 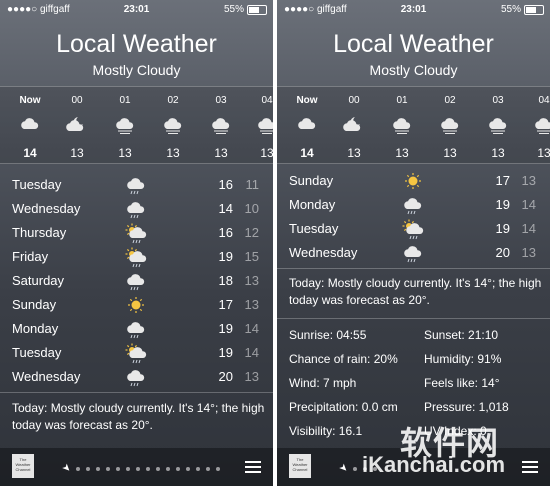 I want to click on location-arrow-icon: ➤, so click(x=66, y=468).